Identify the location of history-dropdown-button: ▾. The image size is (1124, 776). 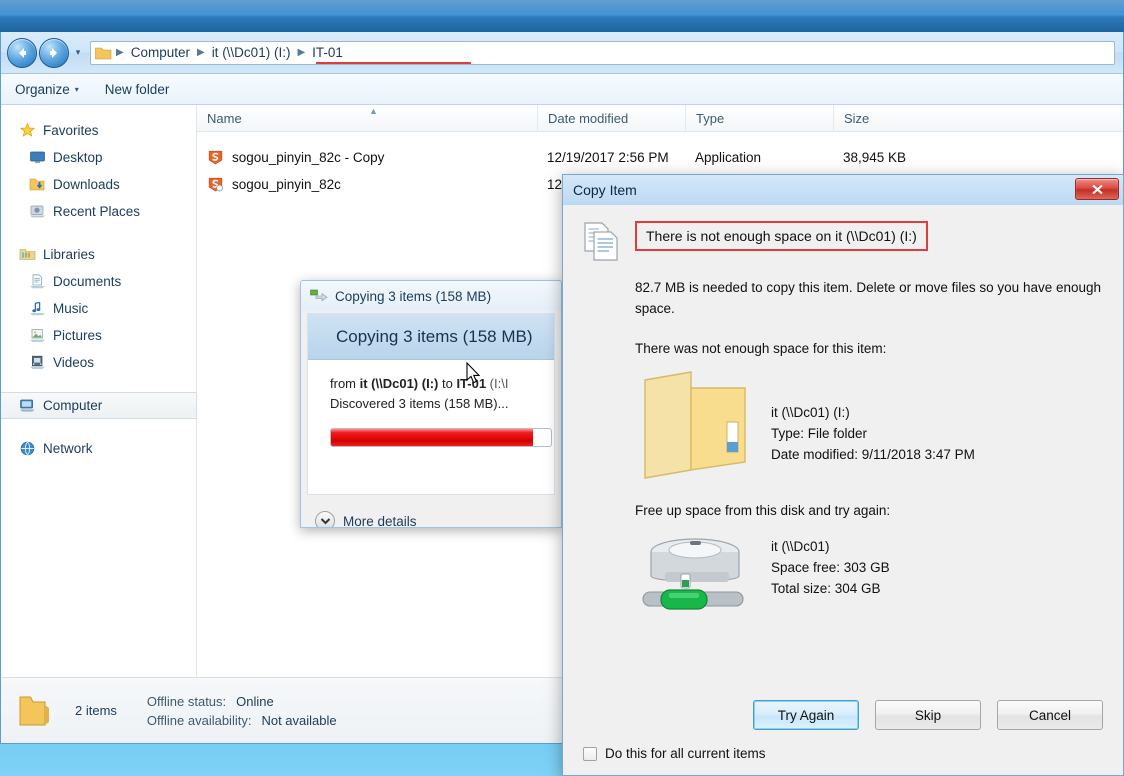
(78, 52).